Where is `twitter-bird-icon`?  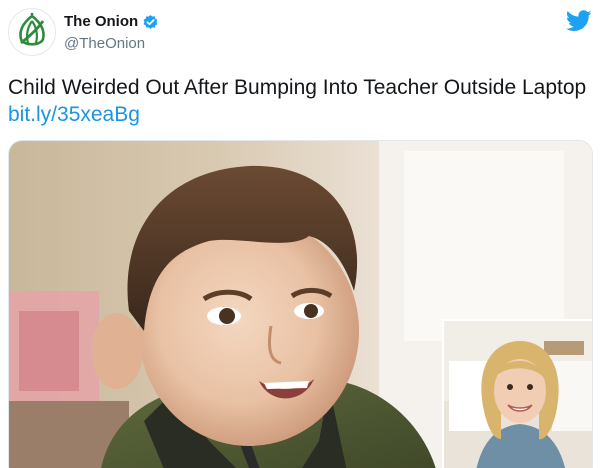
twitter-bird-icon is located at coordinates (579, 21).